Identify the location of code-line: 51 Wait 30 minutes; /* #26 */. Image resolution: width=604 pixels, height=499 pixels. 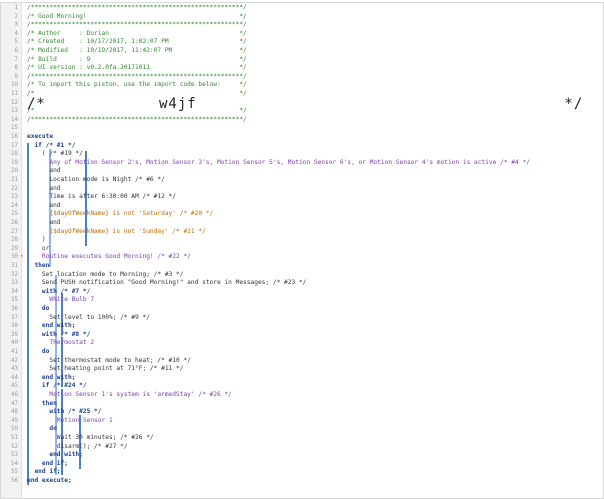
(301, 438).